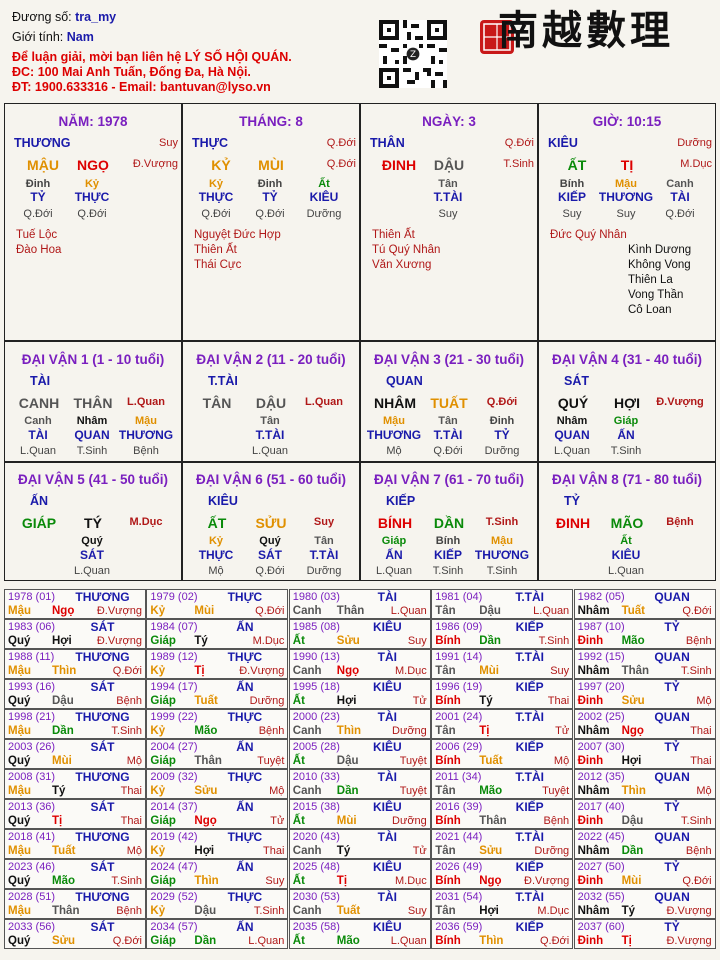  I want to click on year-label: 1995 (18), so click(316, 687).